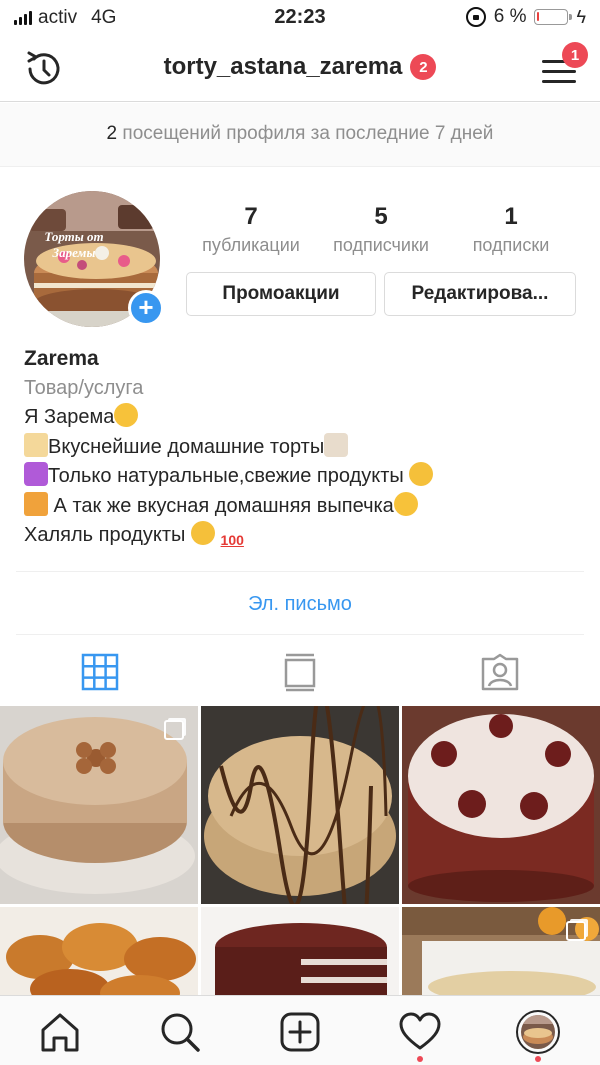 This screenshot has height=1065, width=600. I want to click on add-post-icon, so click(300, 1032).